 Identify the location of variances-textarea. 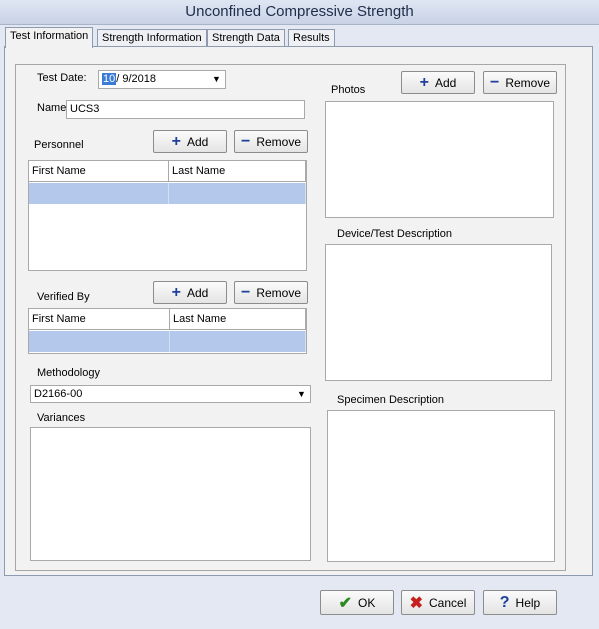
(170, 494).